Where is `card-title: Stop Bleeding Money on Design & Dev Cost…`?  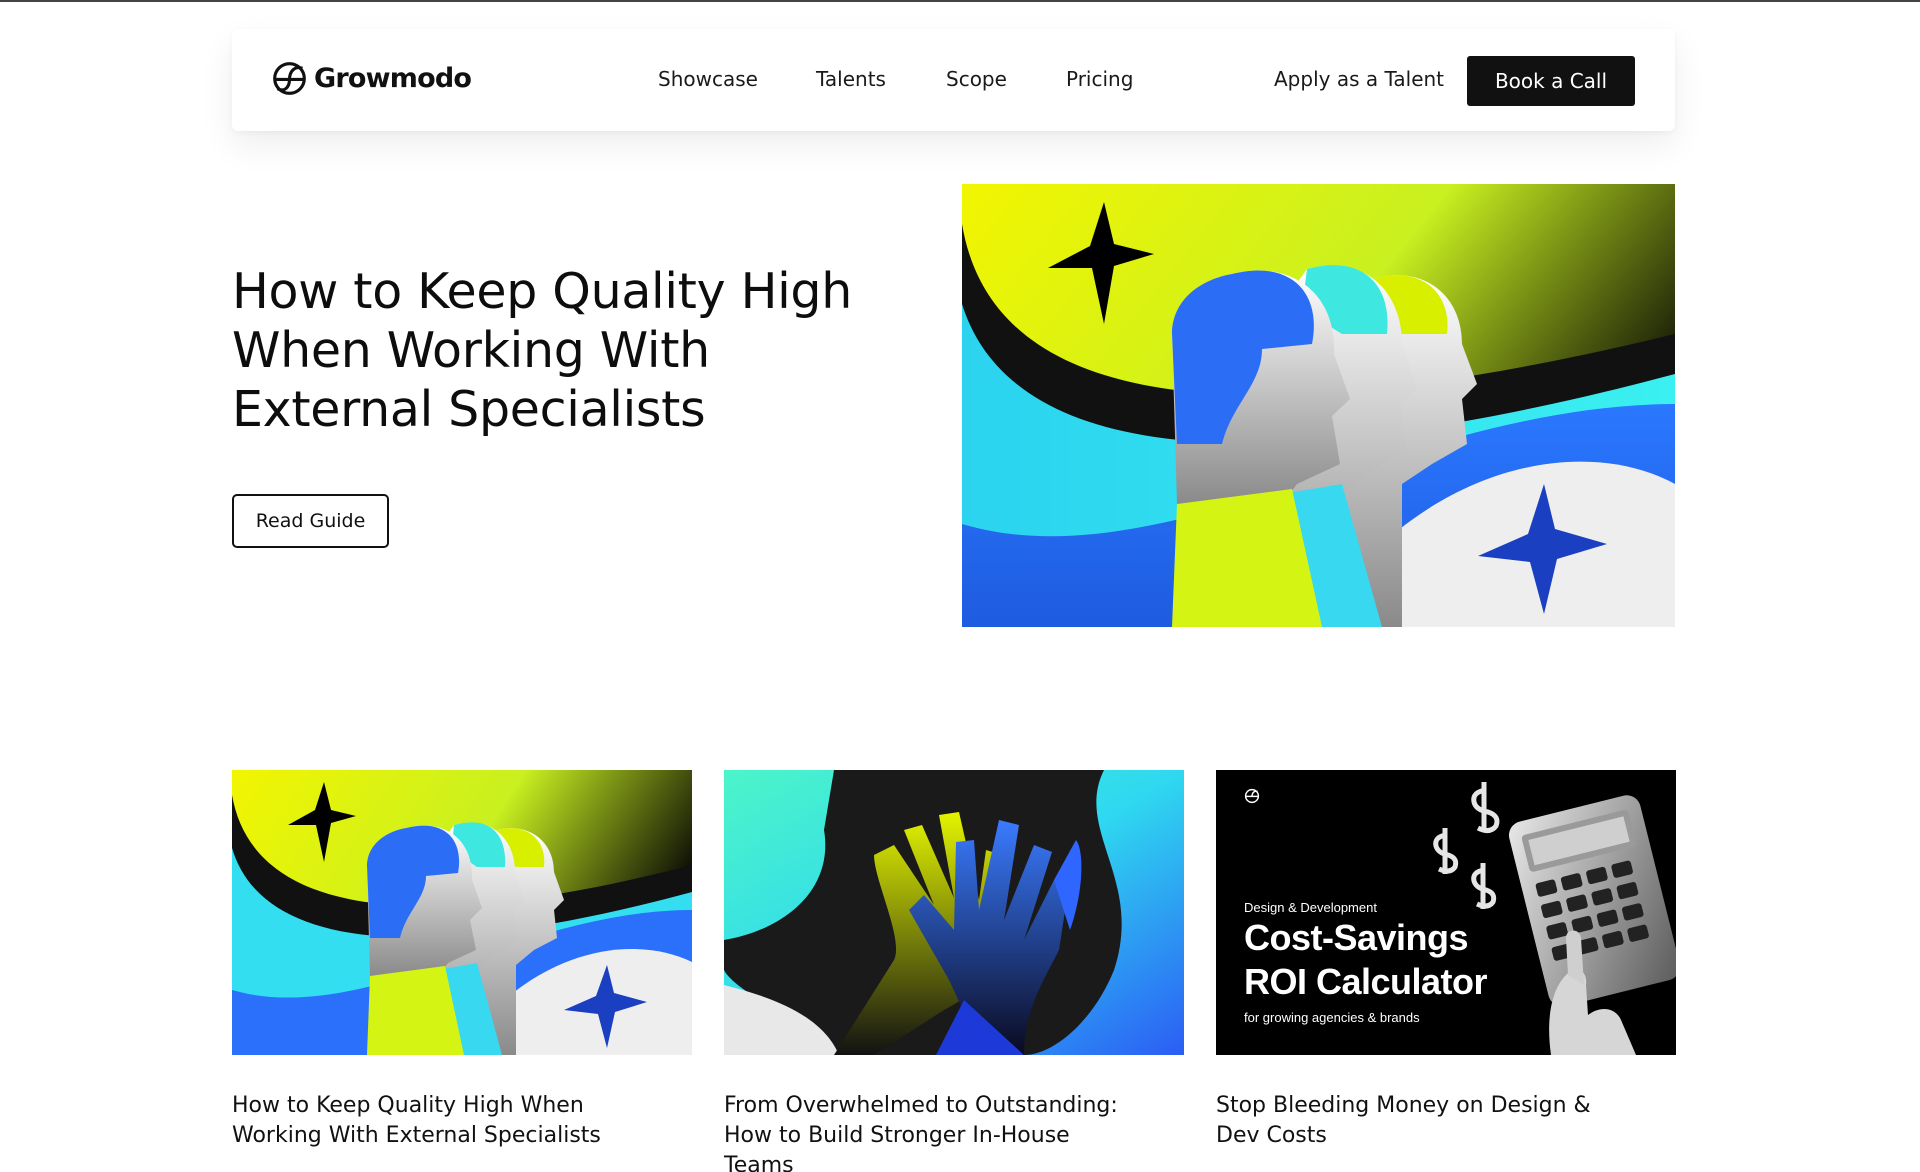
card-title: Stop Bleeding Money on Design & Dev Cost… is located at coordinates (1426, 1121).